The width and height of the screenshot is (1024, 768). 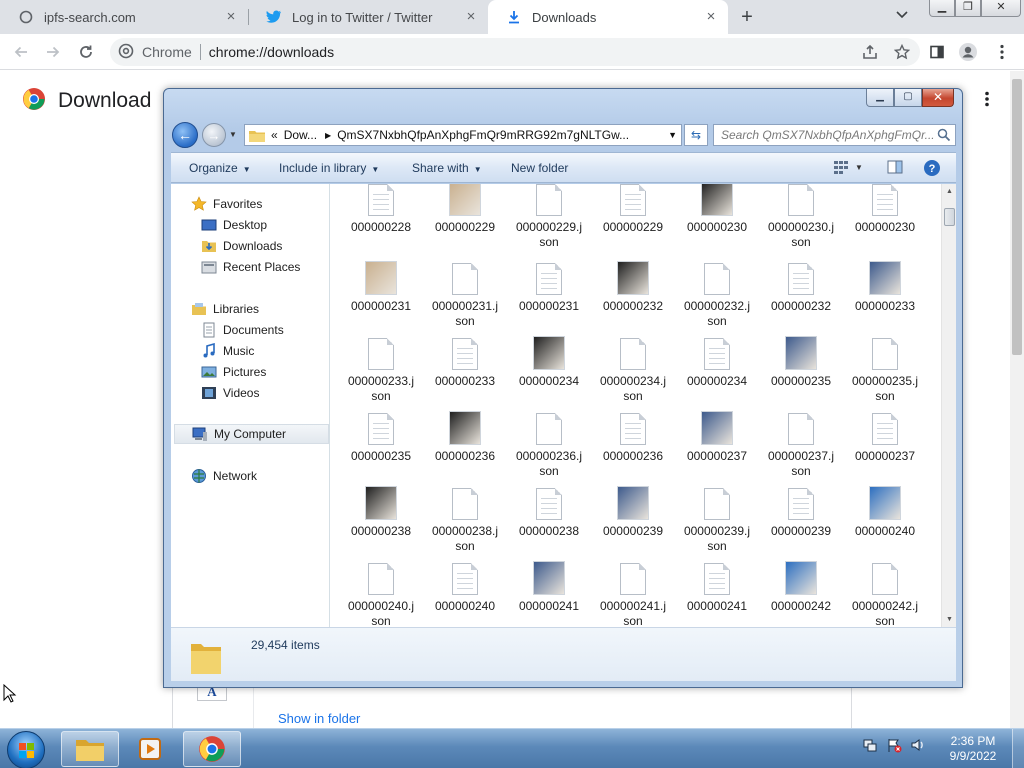 What do you see at coordinates (1017, 399) in the screenshot?
I see `page-scrollbar` at bounding box center [1017, 399].